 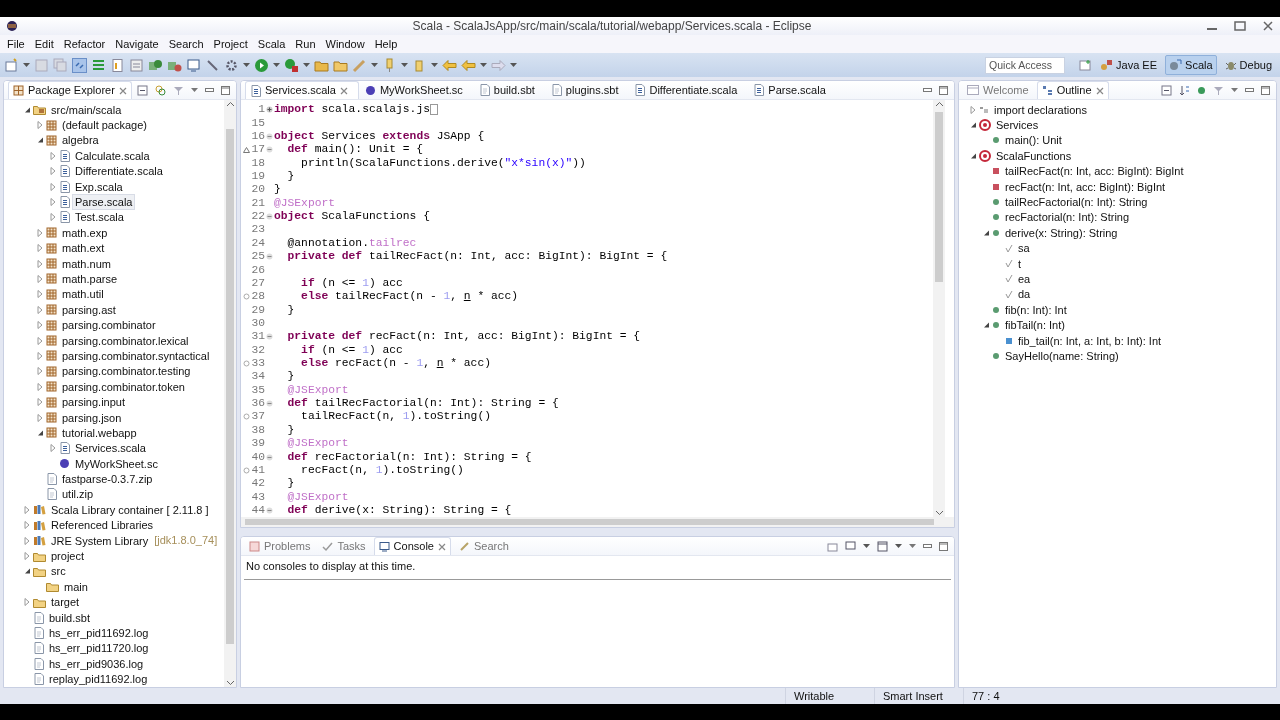 What do you see at coordinates (1201, 90) in the screenshot?
I see `hide-fields-icon` at bounding box center [1201, 90].